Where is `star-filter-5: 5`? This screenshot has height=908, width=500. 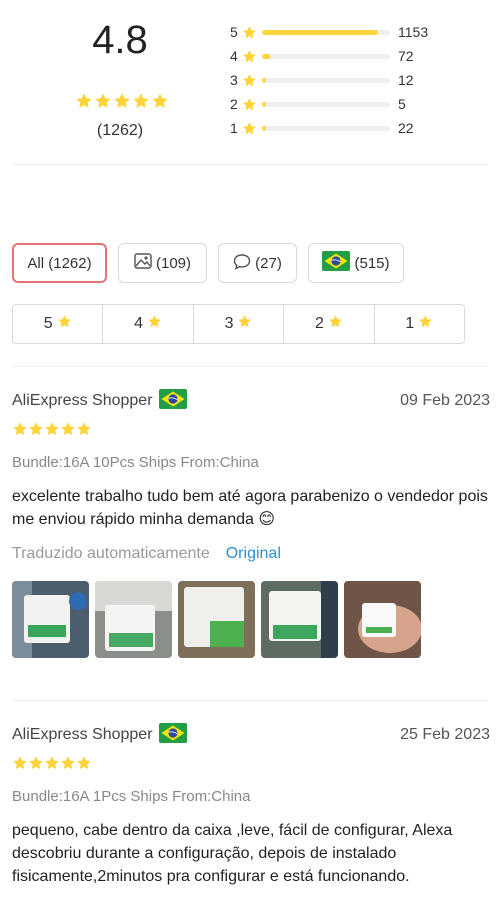
star-filter-5: 5 is located at coordinates (58, 324).